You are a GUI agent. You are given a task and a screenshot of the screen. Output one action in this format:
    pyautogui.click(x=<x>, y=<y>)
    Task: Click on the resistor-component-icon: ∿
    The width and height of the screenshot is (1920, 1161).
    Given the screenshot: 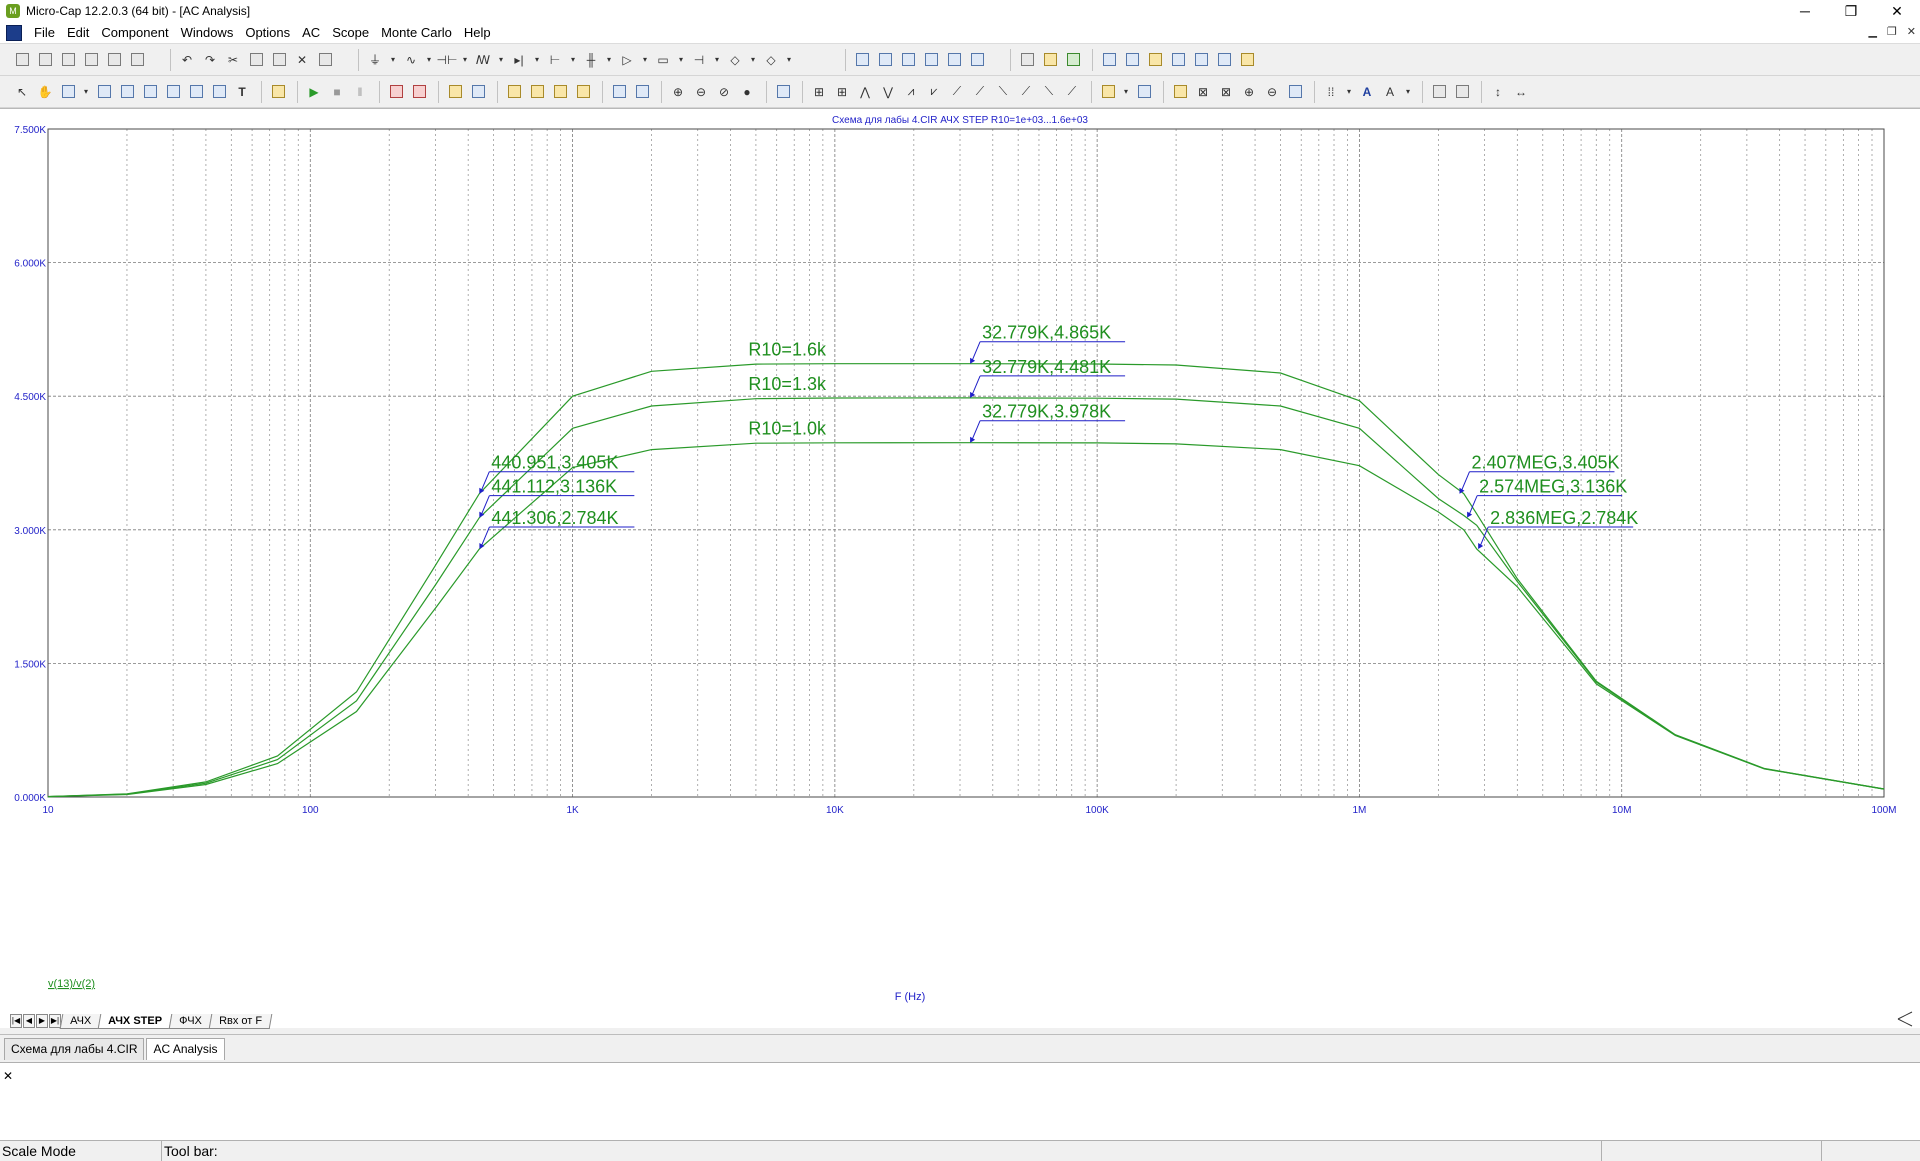 What is the action you would take?
    pyautogui.click(x=411, y=60)
    